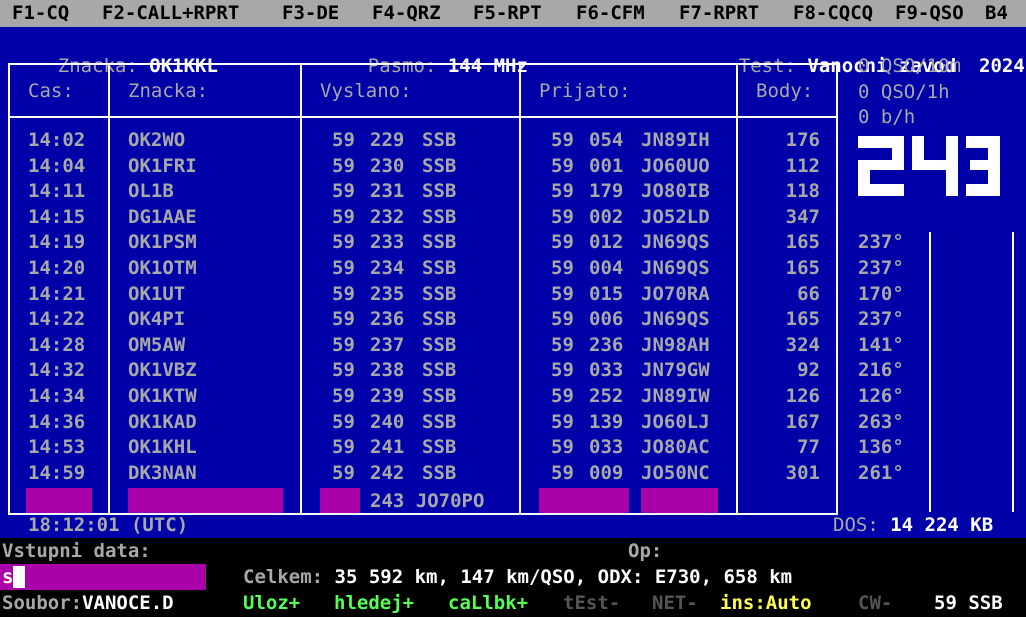  What do you see at coordinates (57, 140) in the screenshot?
I see `qso-time: 14:02` at bounding box center [57, 140].